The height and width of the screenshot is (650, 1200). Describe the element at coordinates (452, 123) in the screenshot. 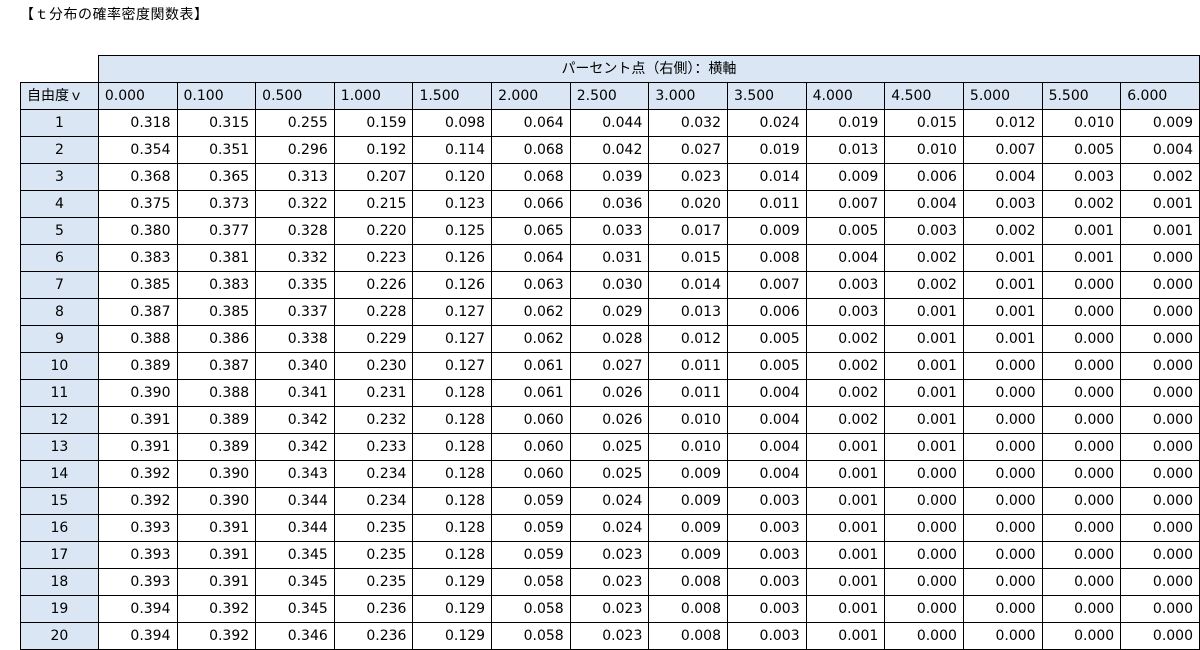

I see `table-cell: 0.098` at that location.